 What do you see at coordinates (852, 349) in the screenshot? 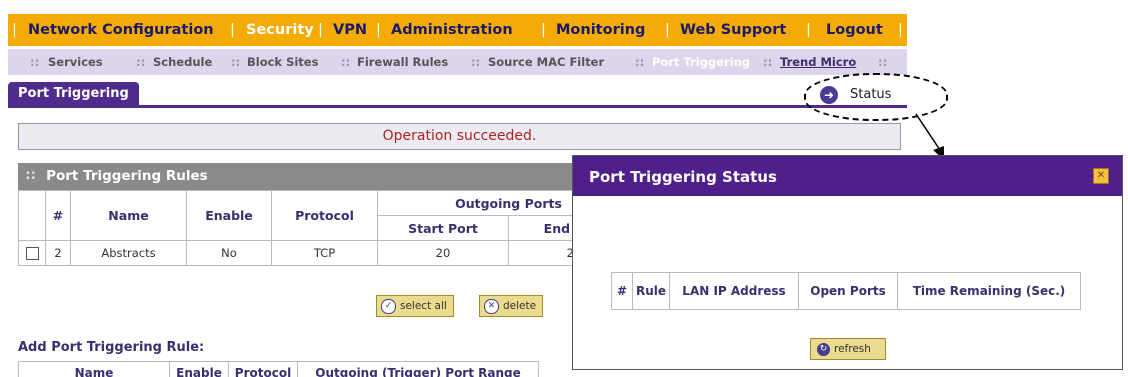
I see `refresh-label: refresh` at bounding box center [852, 349].